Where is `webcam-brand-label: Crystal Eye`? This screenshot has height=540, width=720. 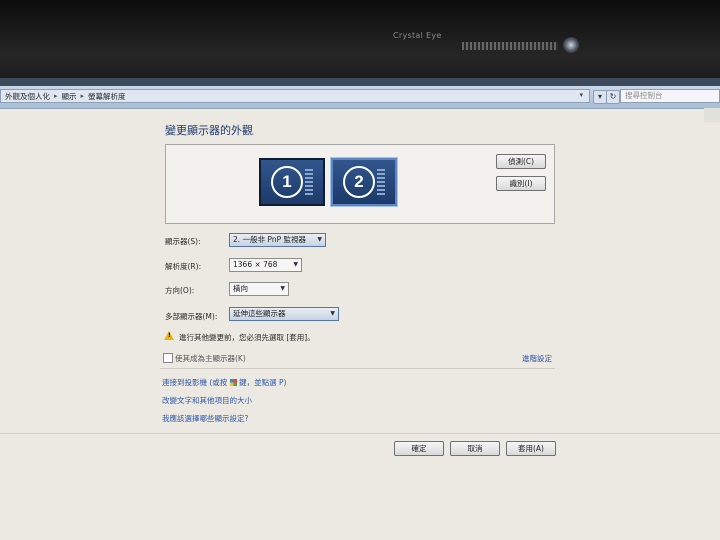
webcam-brand-label: Crystal Eye is located at coordinates (417, 35).